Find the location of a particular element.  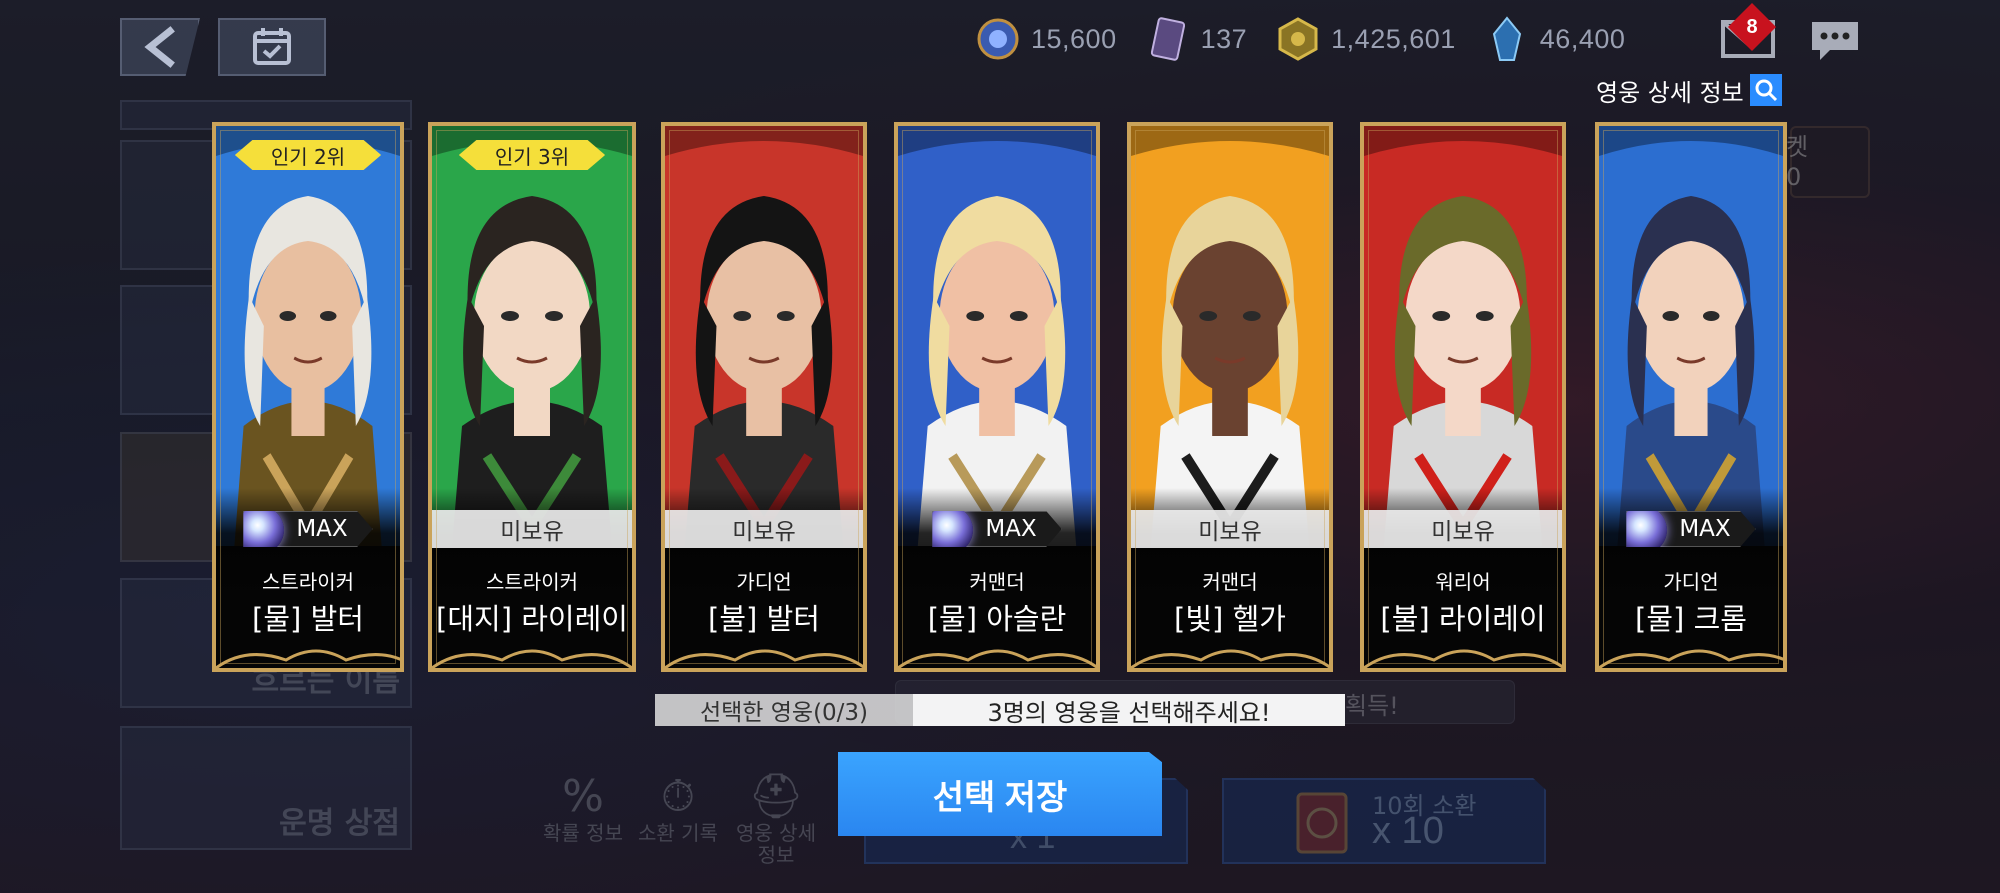

hero-card: MAX 가디언 [물] 크롬 is located at coordinates (1691, 397).